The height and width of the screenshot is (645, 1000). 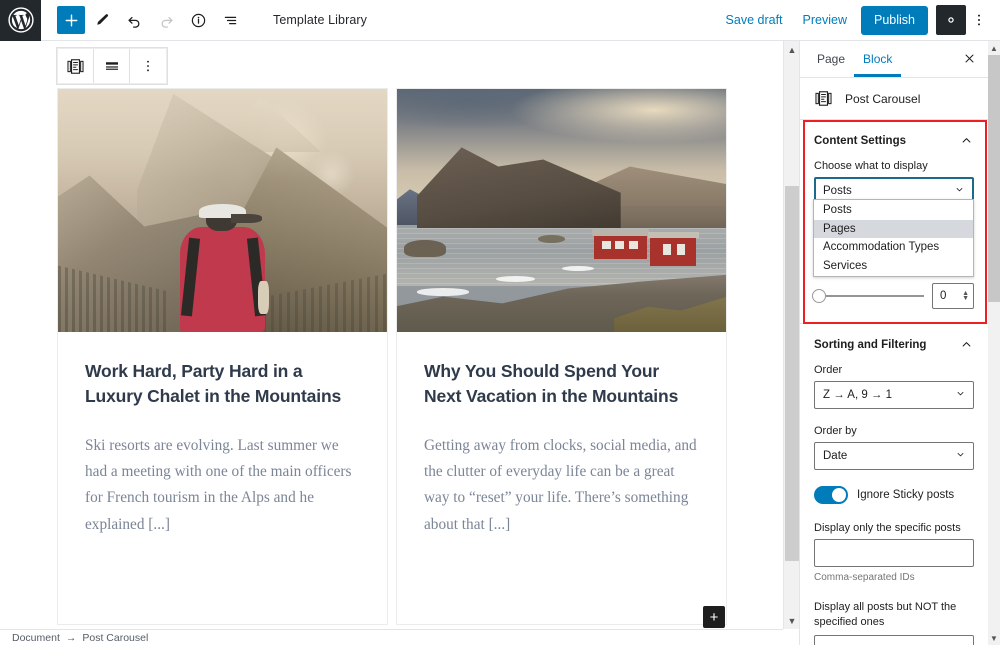 What do you see at coordinates (36, 638) in the screenshot?
I see `breadcrumb-document: Document` at bounding box center [36, 638].